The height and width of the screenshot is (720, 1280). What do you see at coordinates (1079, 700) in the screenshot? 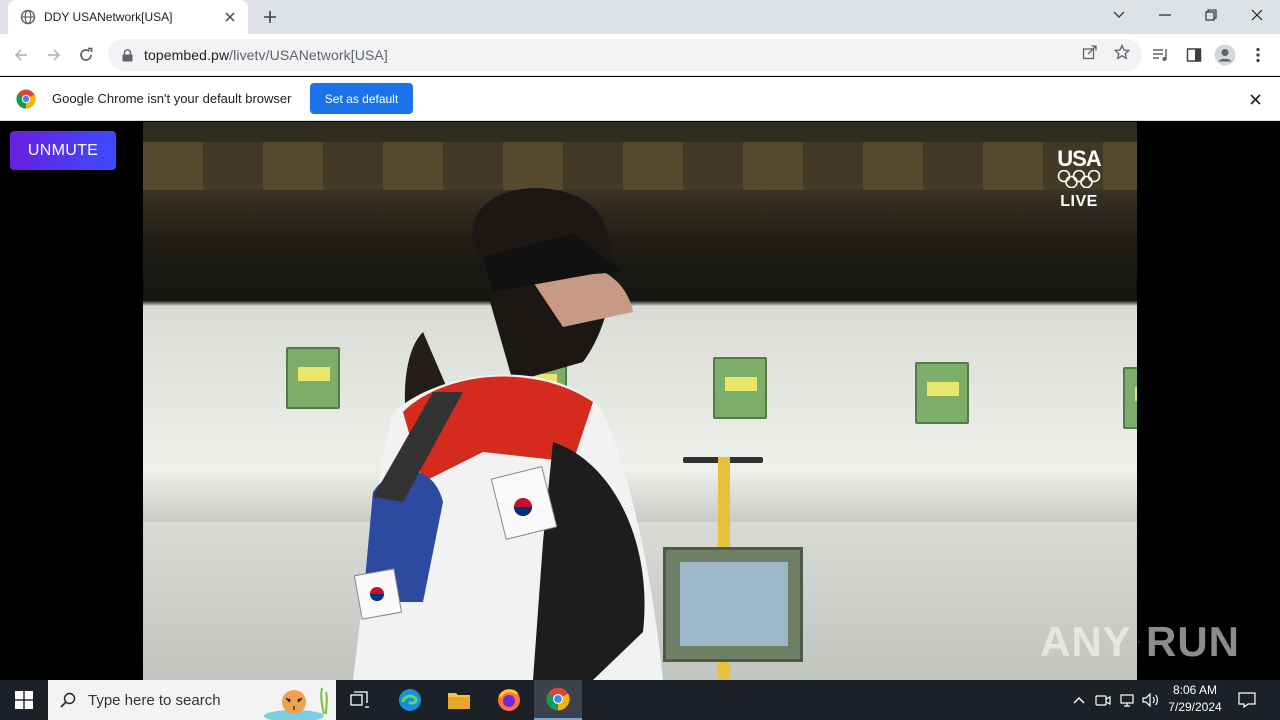
I see `show-hidden-icons-chevron` at bounding box center [1079, 700].